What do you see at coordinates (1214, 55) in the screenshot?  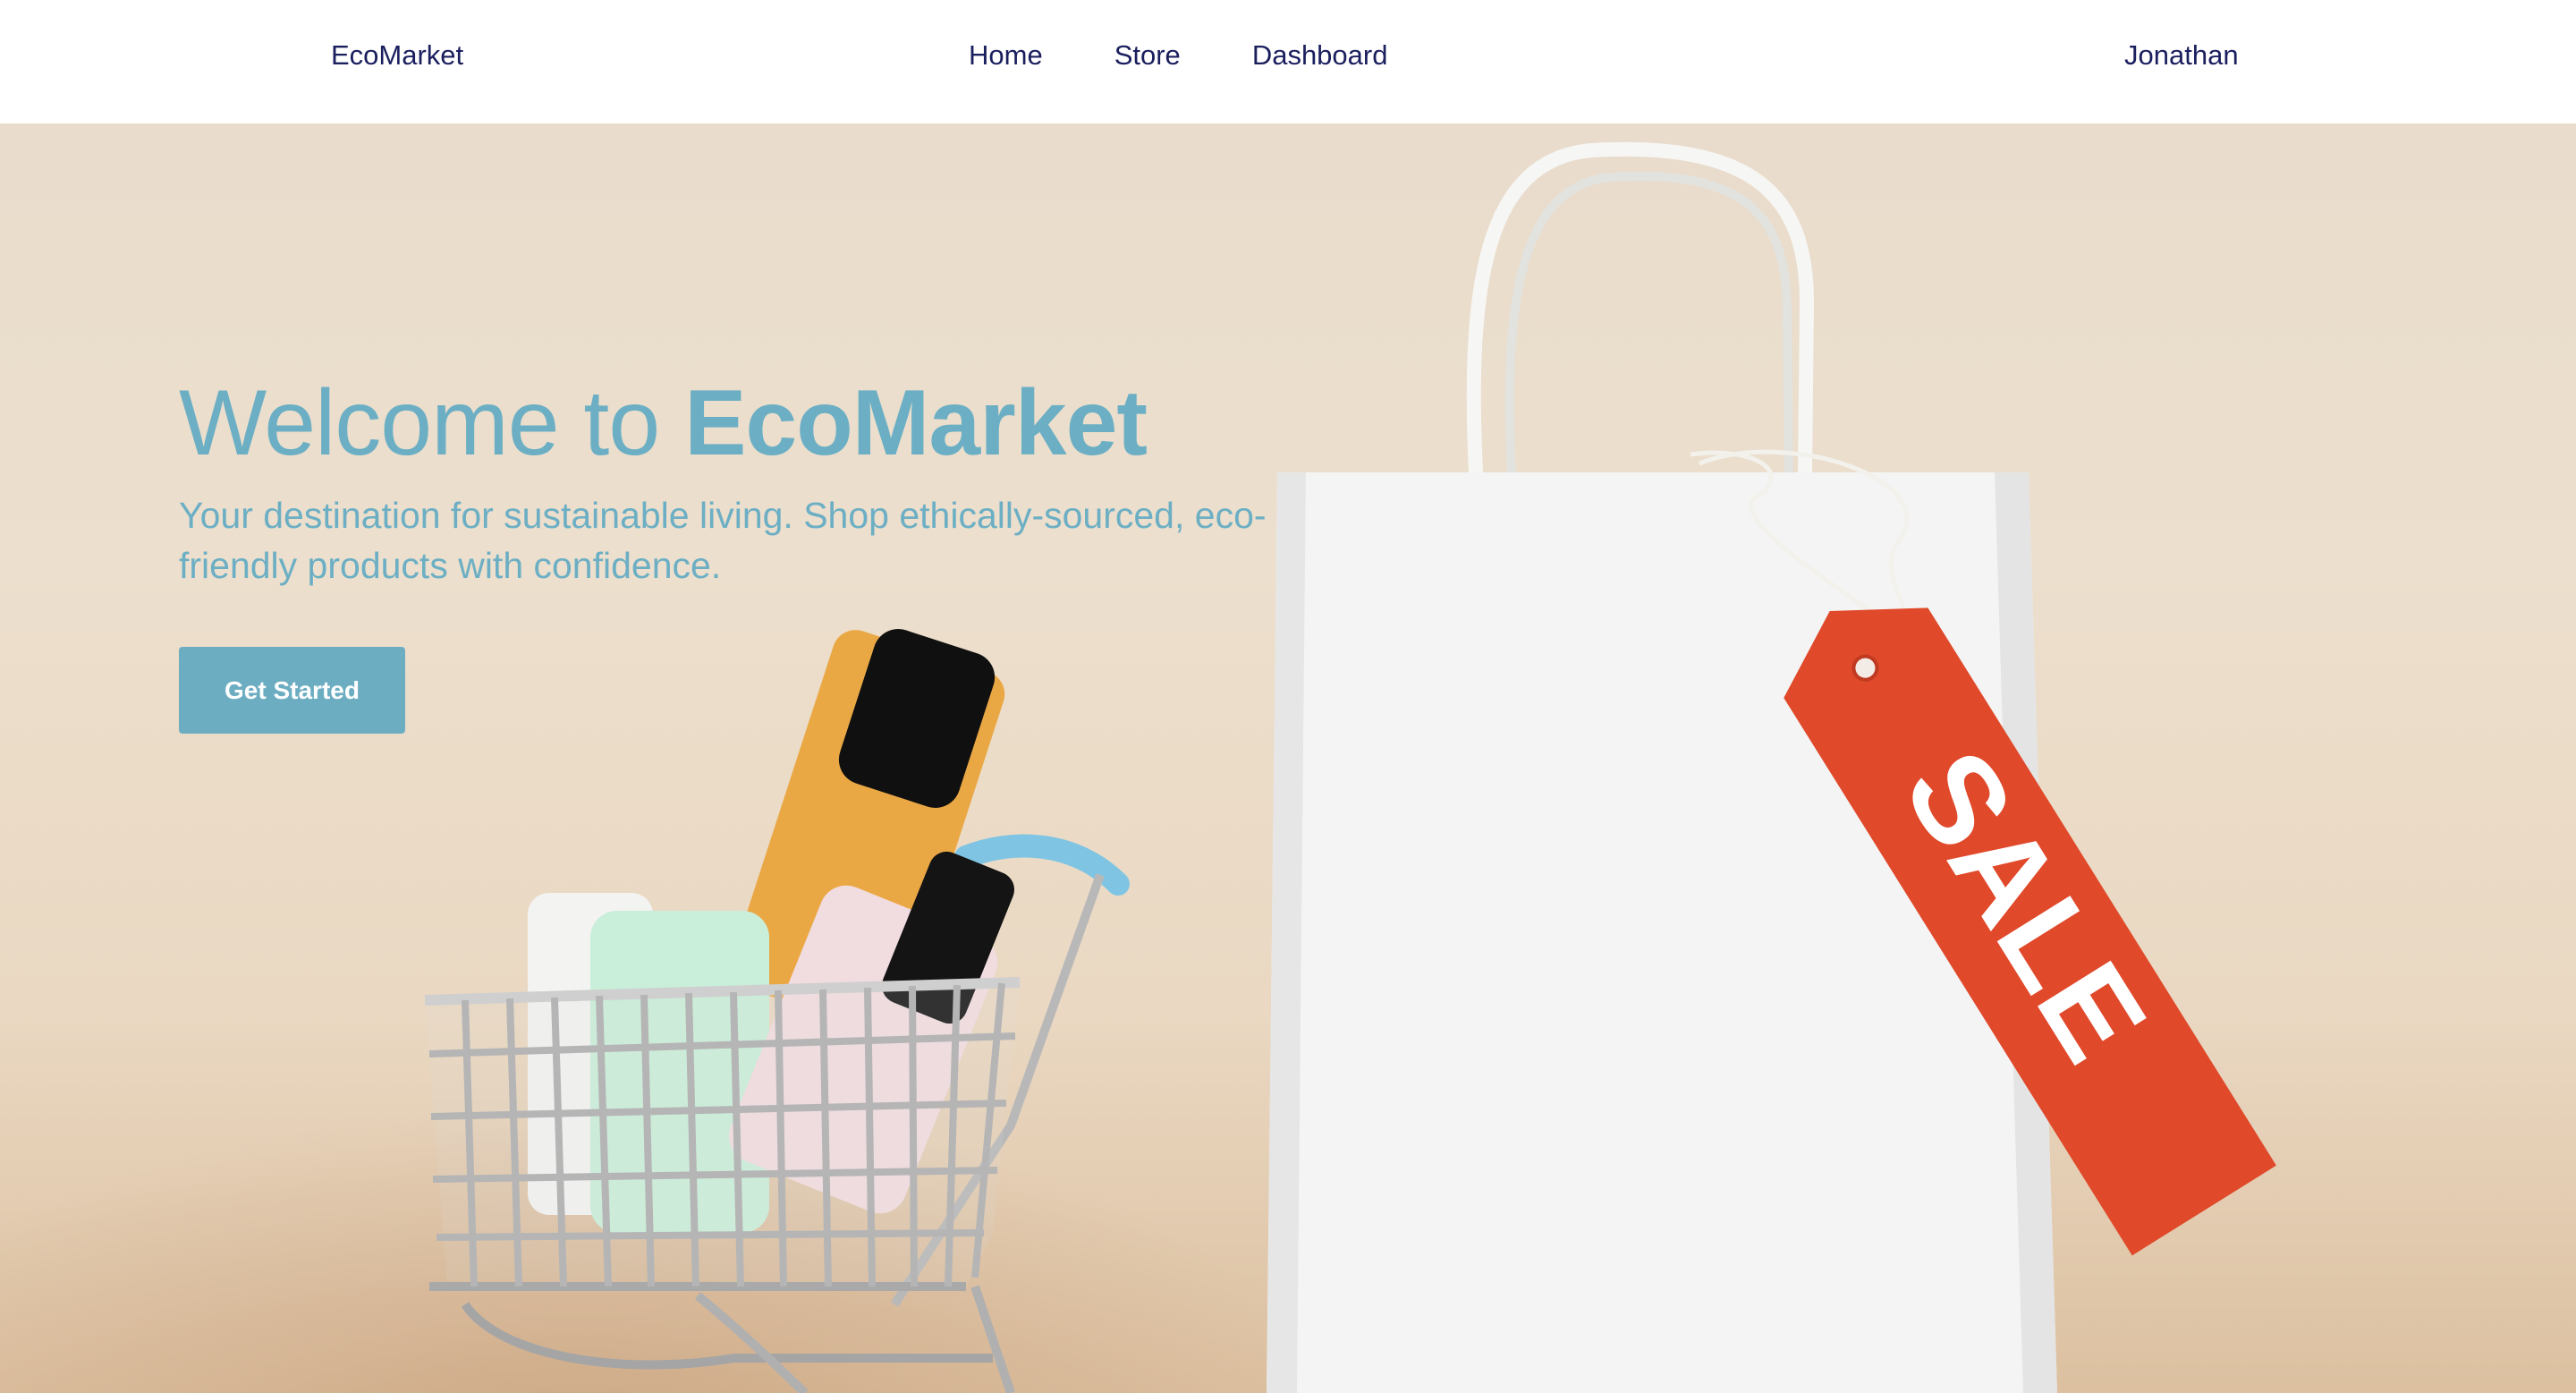 I see `nav-links: Home Store Dashboard` at bounding box center [1214, 55].